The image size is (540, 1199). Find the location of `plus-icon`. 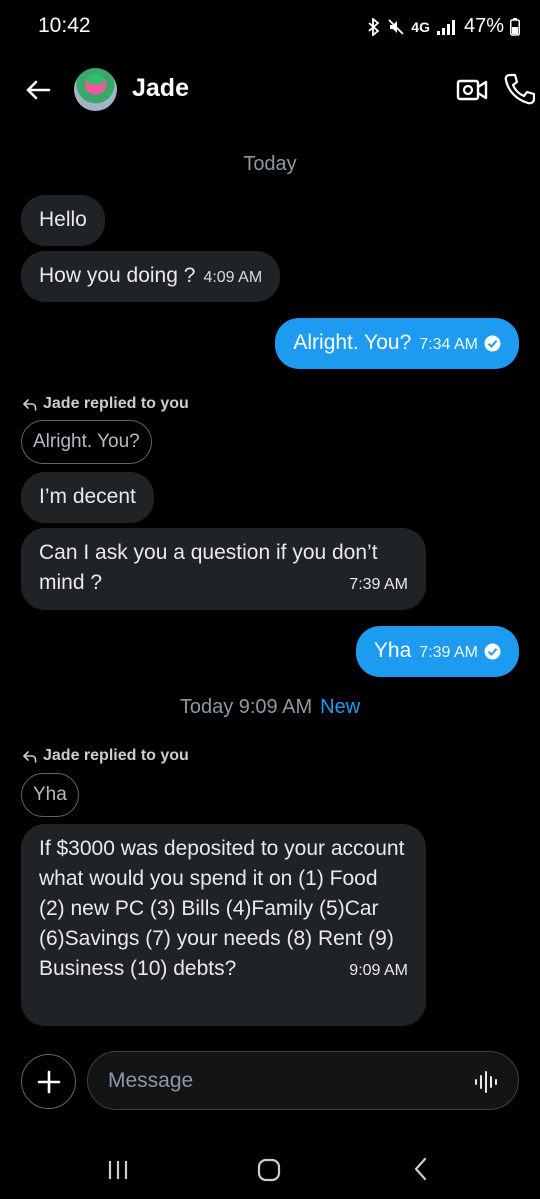

plus-icon is located at coordinates (48, 1081).